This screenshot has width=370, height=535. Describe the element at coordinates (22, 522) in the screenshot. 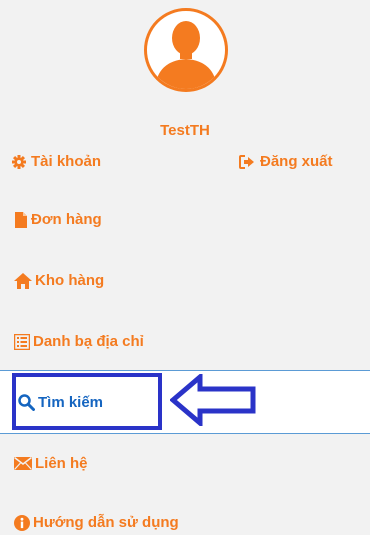

I see `info-icon` at that location.